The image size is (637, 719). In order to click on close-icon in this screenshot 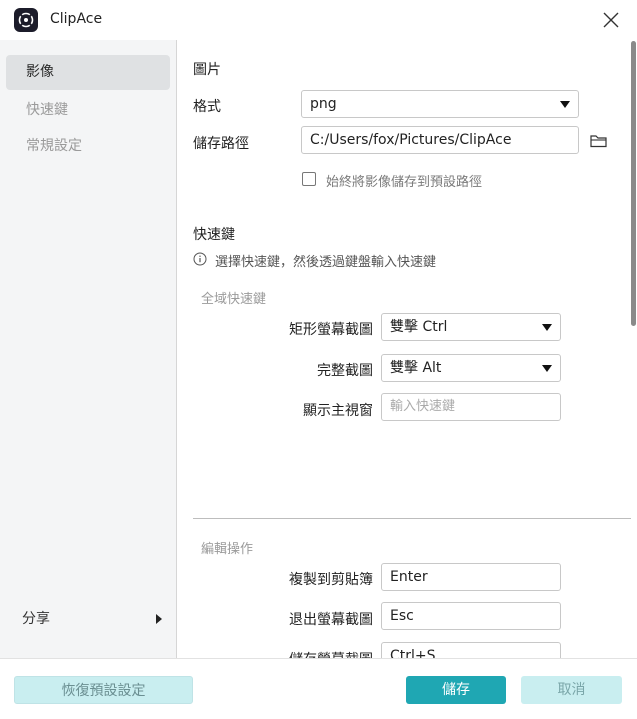, I will do `click(611, 20)`.